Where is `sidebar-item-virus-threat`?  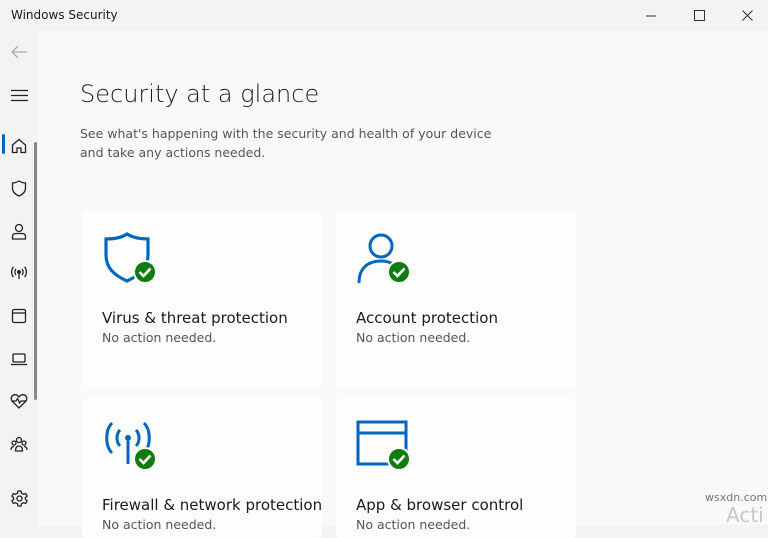 sidebar-item-virus-threat is located at coordinates (19, 188).